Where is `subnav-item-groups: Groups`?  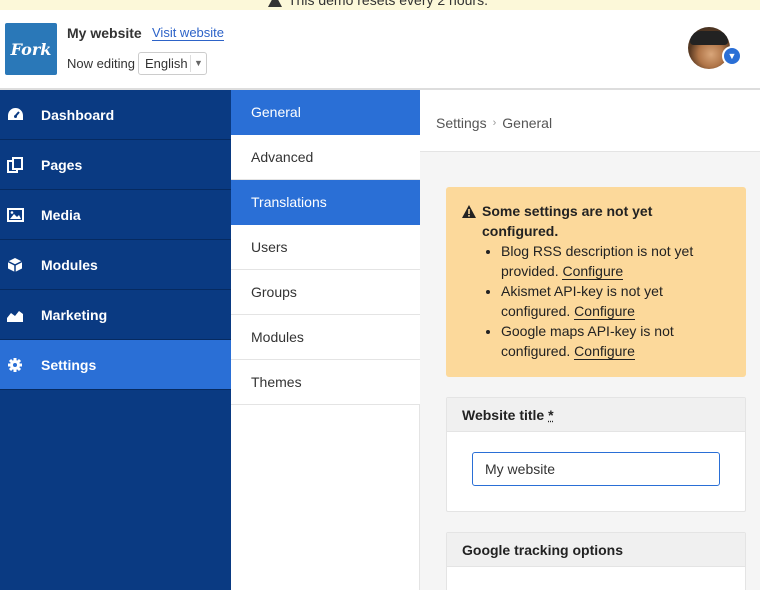 subnav-item-groups: Groups is located at coordinates (325, 292).